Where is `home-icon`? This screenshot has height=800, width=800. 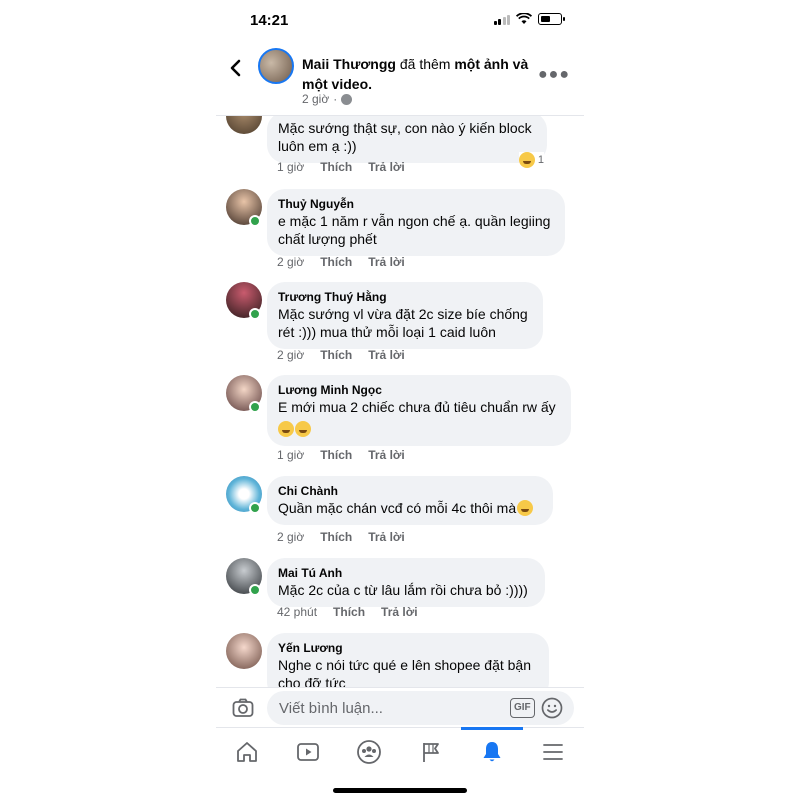
home-icon is located at coordinates (246, 751).